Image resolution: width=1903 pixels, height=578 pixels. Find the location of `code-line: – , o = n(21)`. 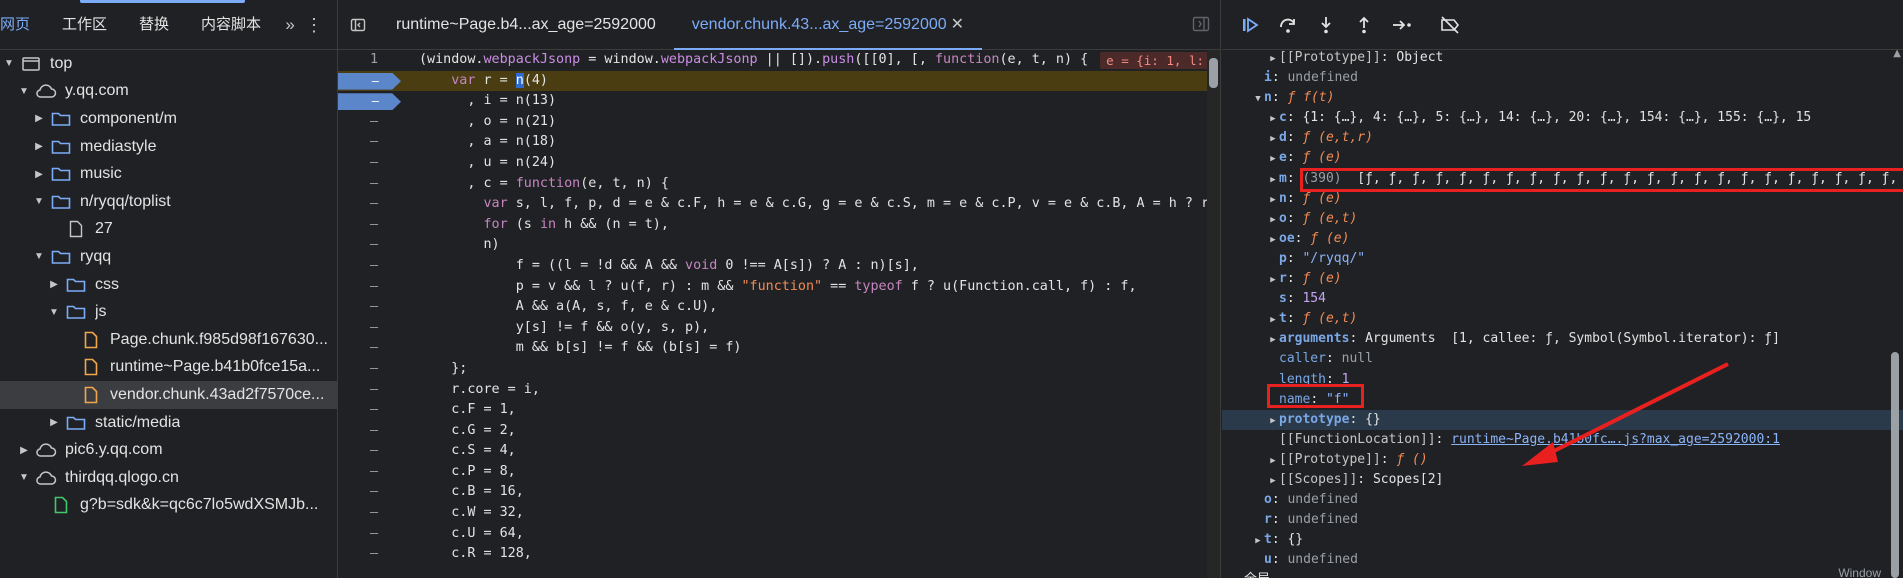

code-line: – , o = n(21) is located at coordinates (774, 122).